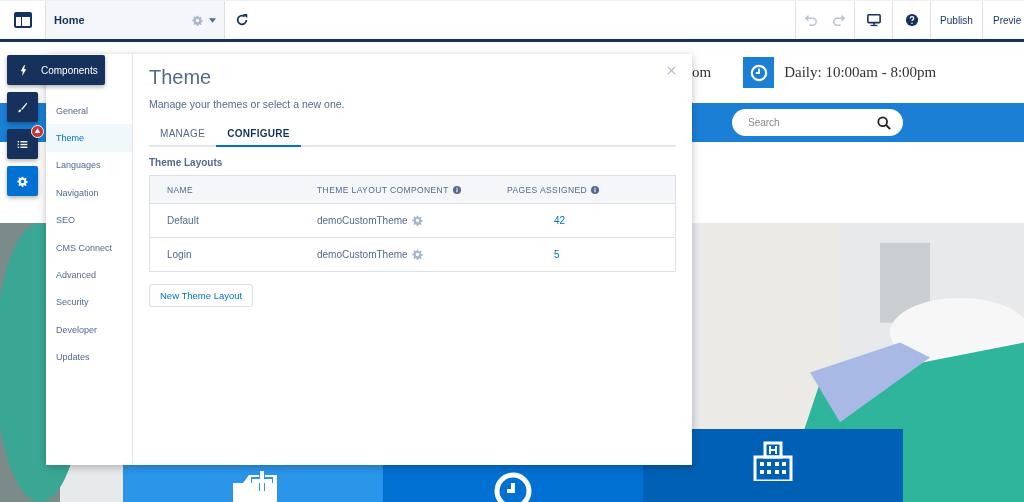 The width and height of the screenshot is (1024, 502). What do you see at coordinates (89, 111) in the screenshot?
I see `nav-item: General` at bounding box center [89, 111].